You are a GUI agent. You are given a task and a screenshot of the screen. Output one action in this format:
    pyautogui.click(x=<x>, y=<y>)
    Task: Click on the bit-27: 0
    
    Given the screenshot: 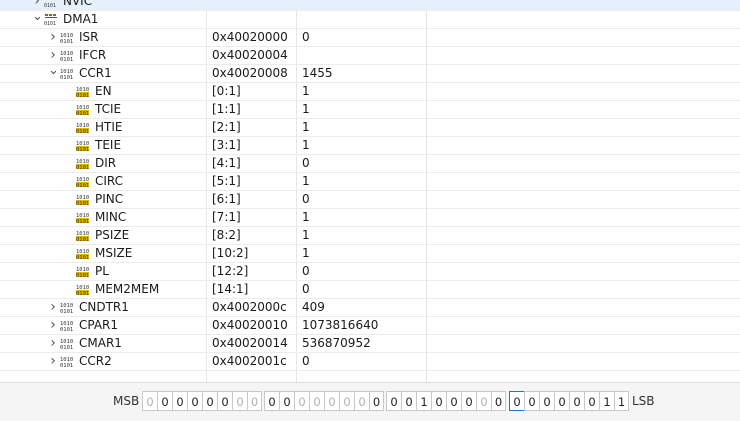 What is the action you would take?
    pyautogui.click(x=209, y=401)
    